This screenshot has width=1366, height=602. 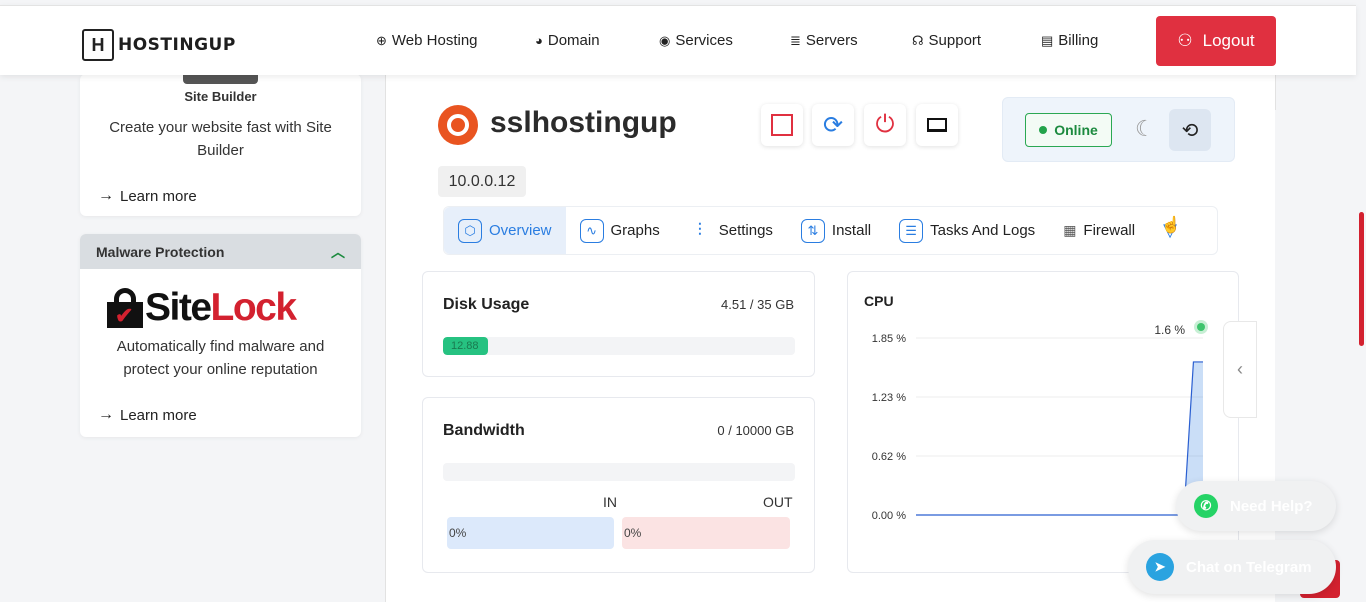 I want to click on cpu-series-line, so click(x=1059, y=438).